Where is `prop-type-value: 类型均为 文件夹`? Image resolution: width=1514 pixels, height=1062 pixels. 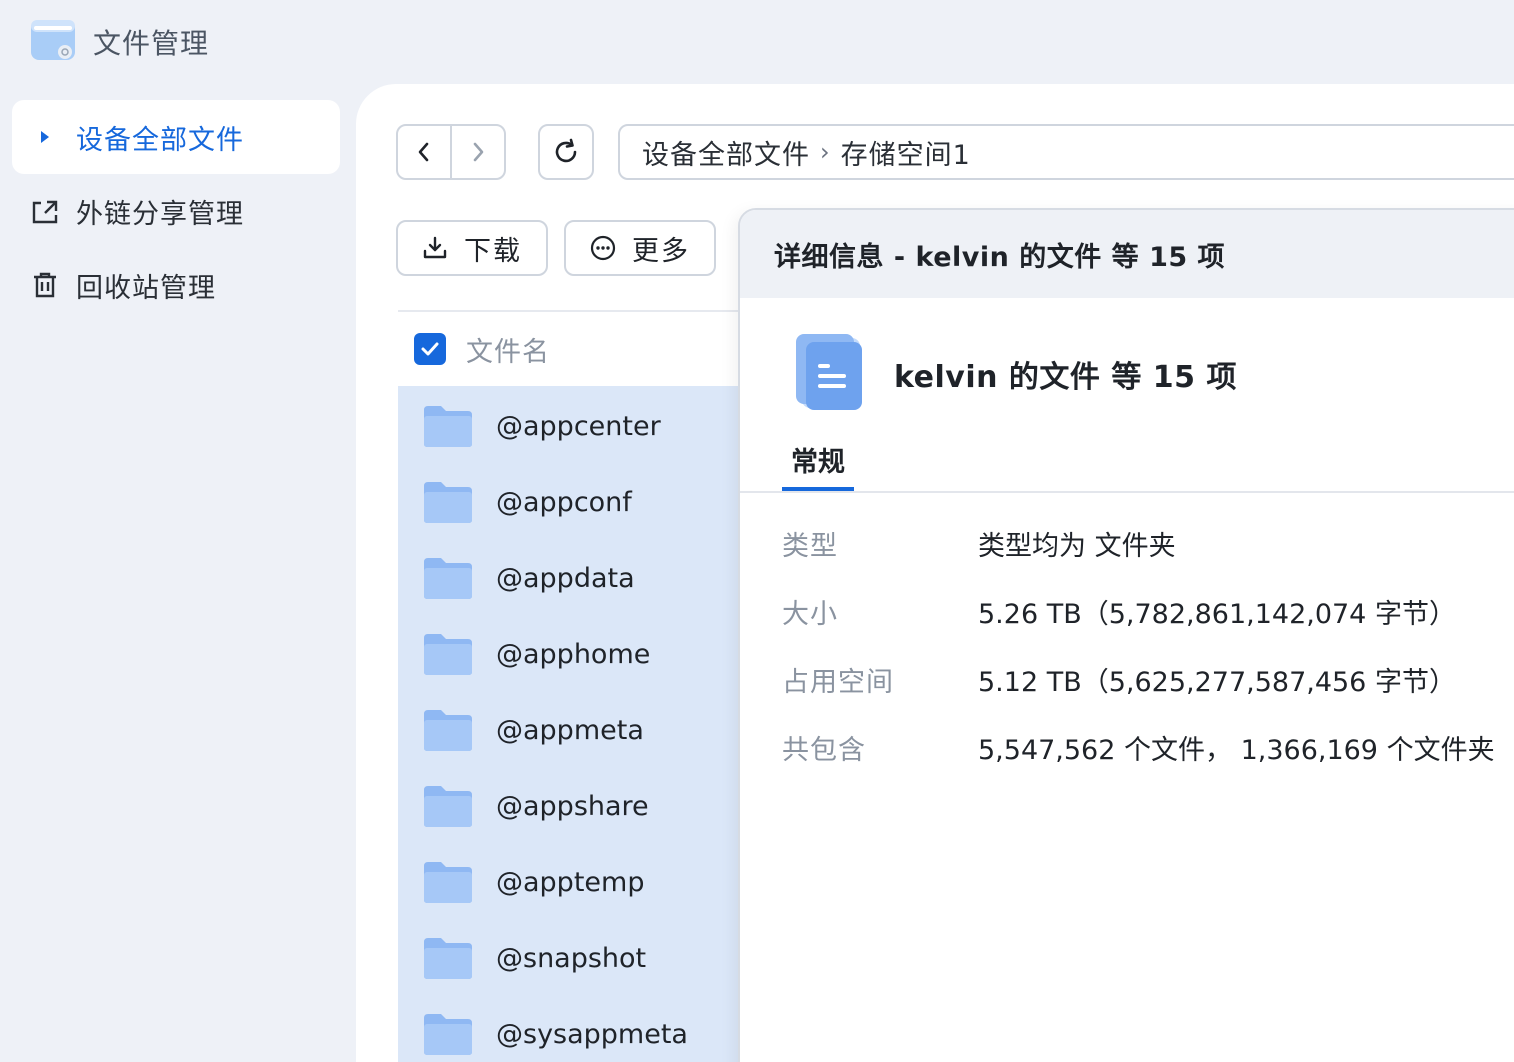
prop-type-value: 类型均为 文件夹 is located at coordinates (1077, 546).